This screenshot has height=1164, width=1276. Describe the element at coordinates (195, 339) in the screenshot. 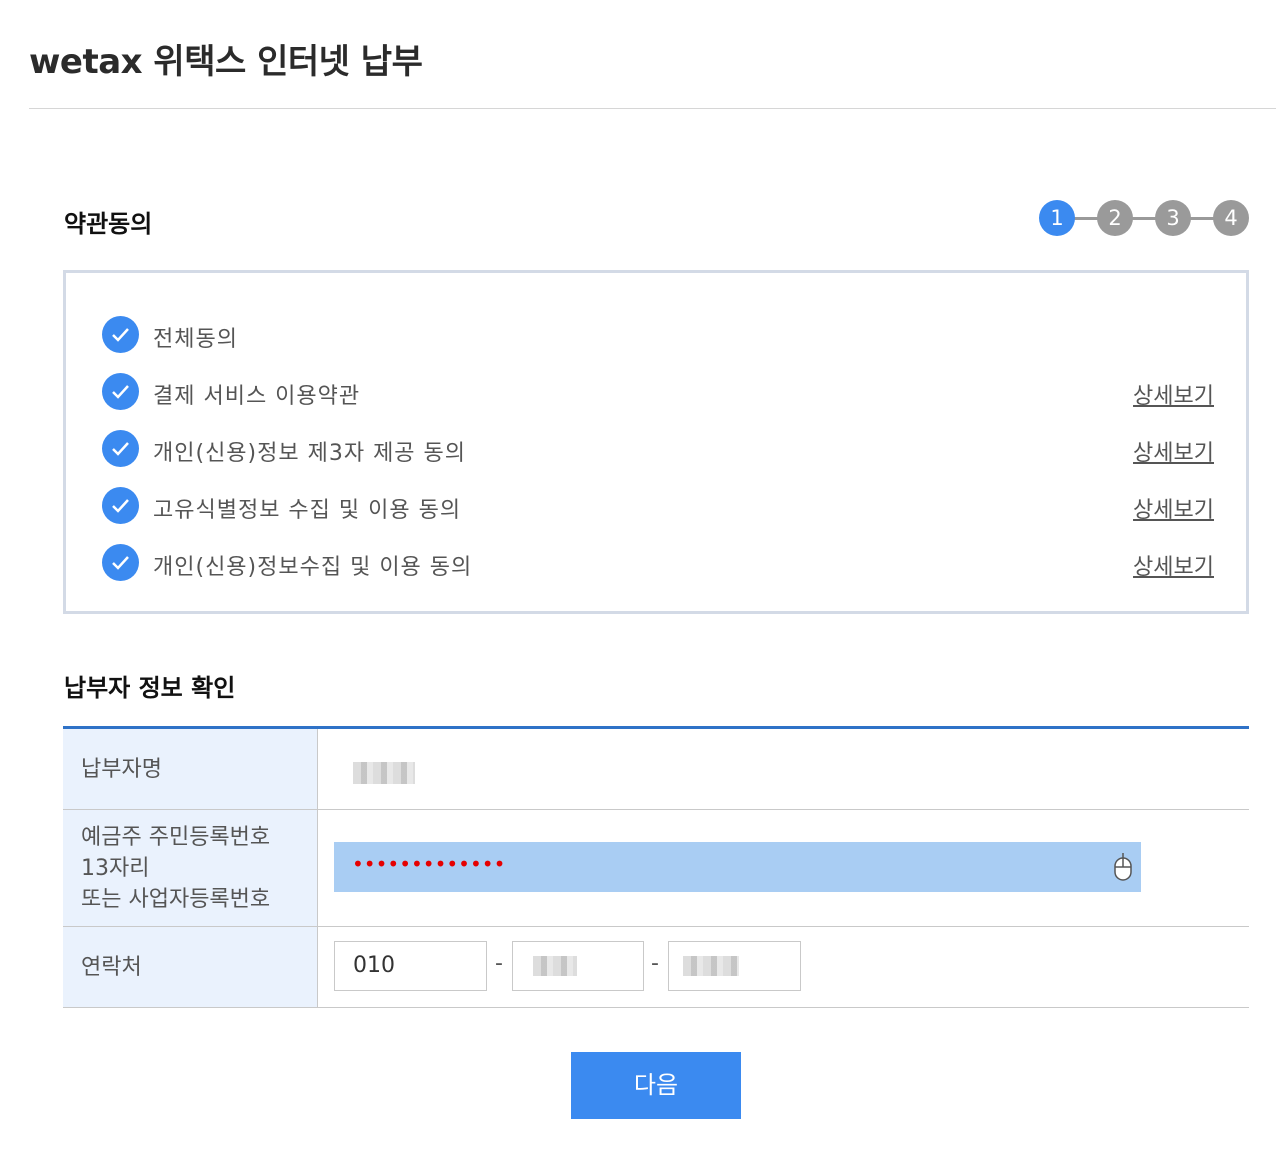

I see `term-label: 전체동의` at that location.